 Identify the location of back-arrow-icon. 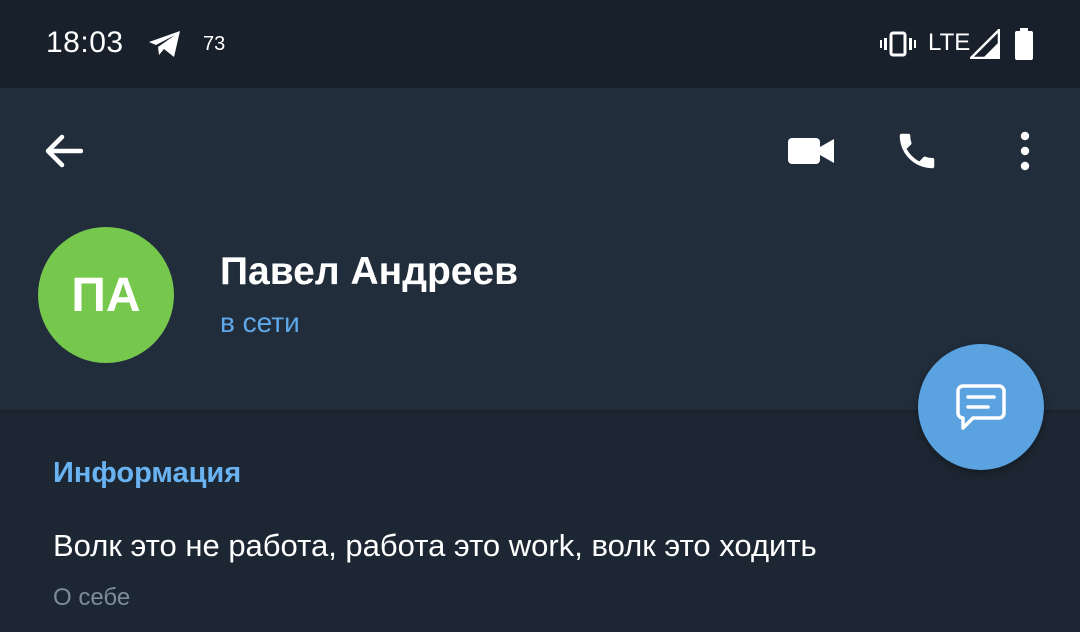
(64, 151).